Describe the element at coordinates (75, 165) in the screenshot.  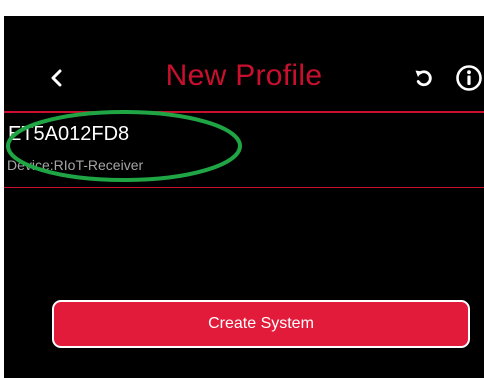
I see `device-type: Device:RIoT-Receiver` at that location.